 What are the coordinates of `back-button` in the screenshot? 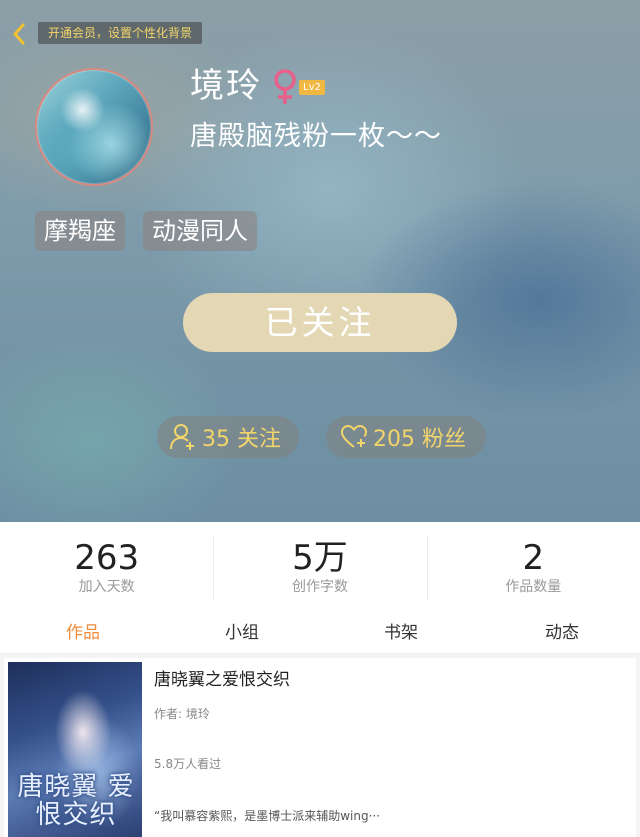 It's located at (19, 34).